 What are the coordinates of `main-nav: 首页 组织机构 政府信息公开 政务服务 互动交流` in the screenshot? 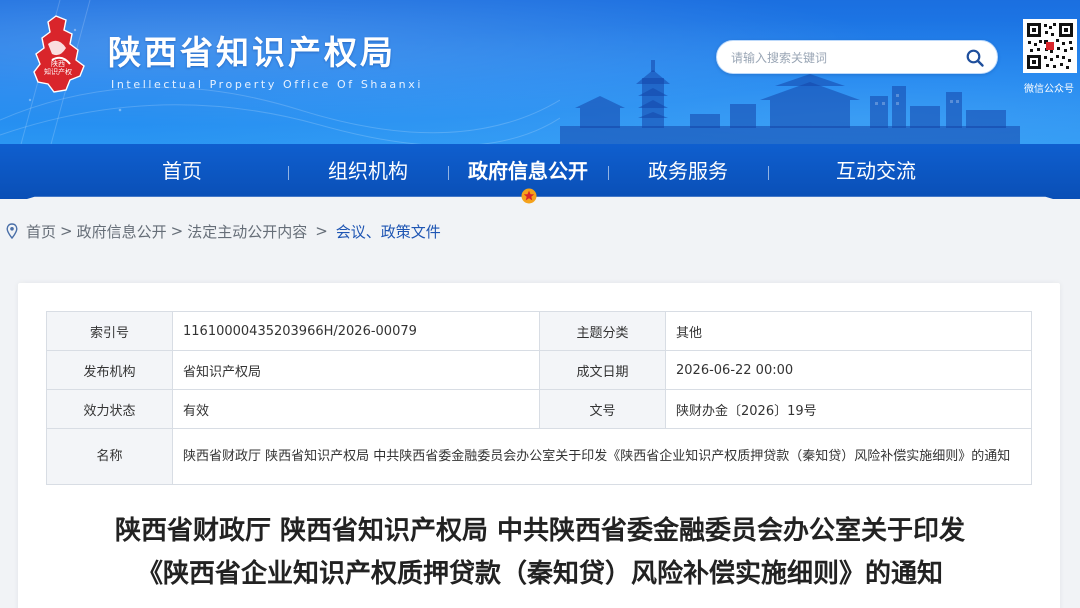 It's located at (540, 171).